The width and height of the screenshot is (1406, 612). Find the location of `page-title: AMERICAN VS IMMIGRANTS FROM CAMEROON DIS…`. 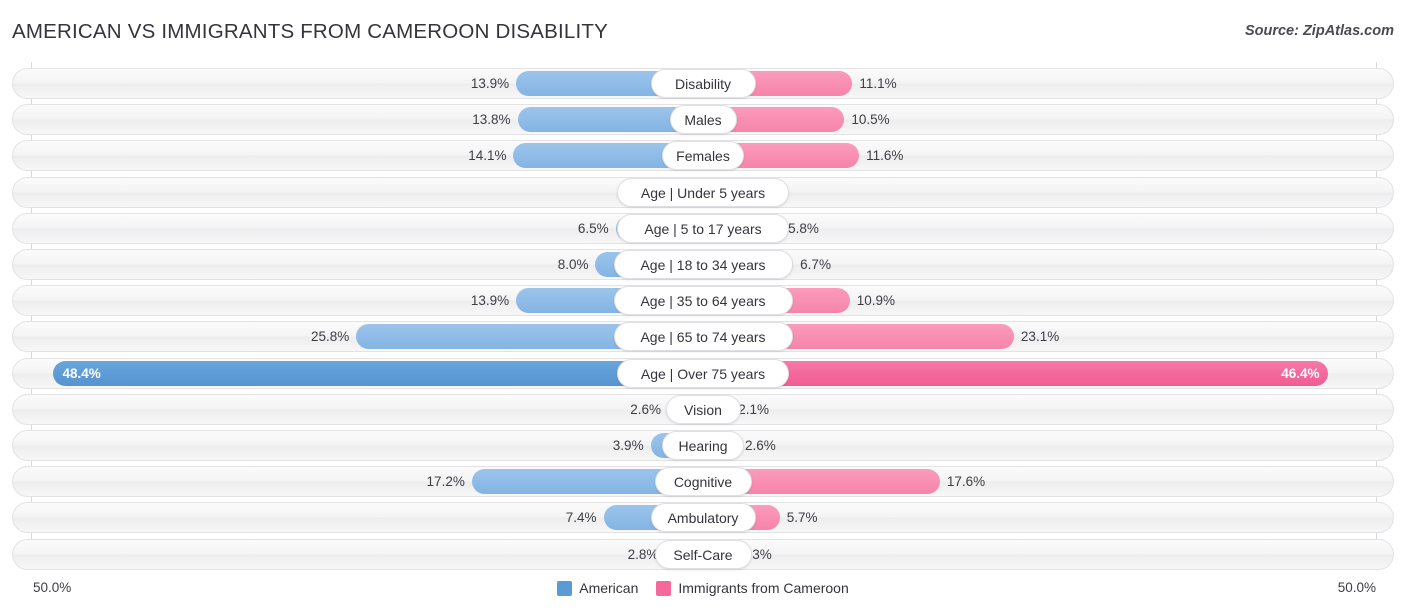

page-title: AMERICAN VS IMMIGRANTS FROM CAMEROON DIS… is located at coordinates (310, 31).